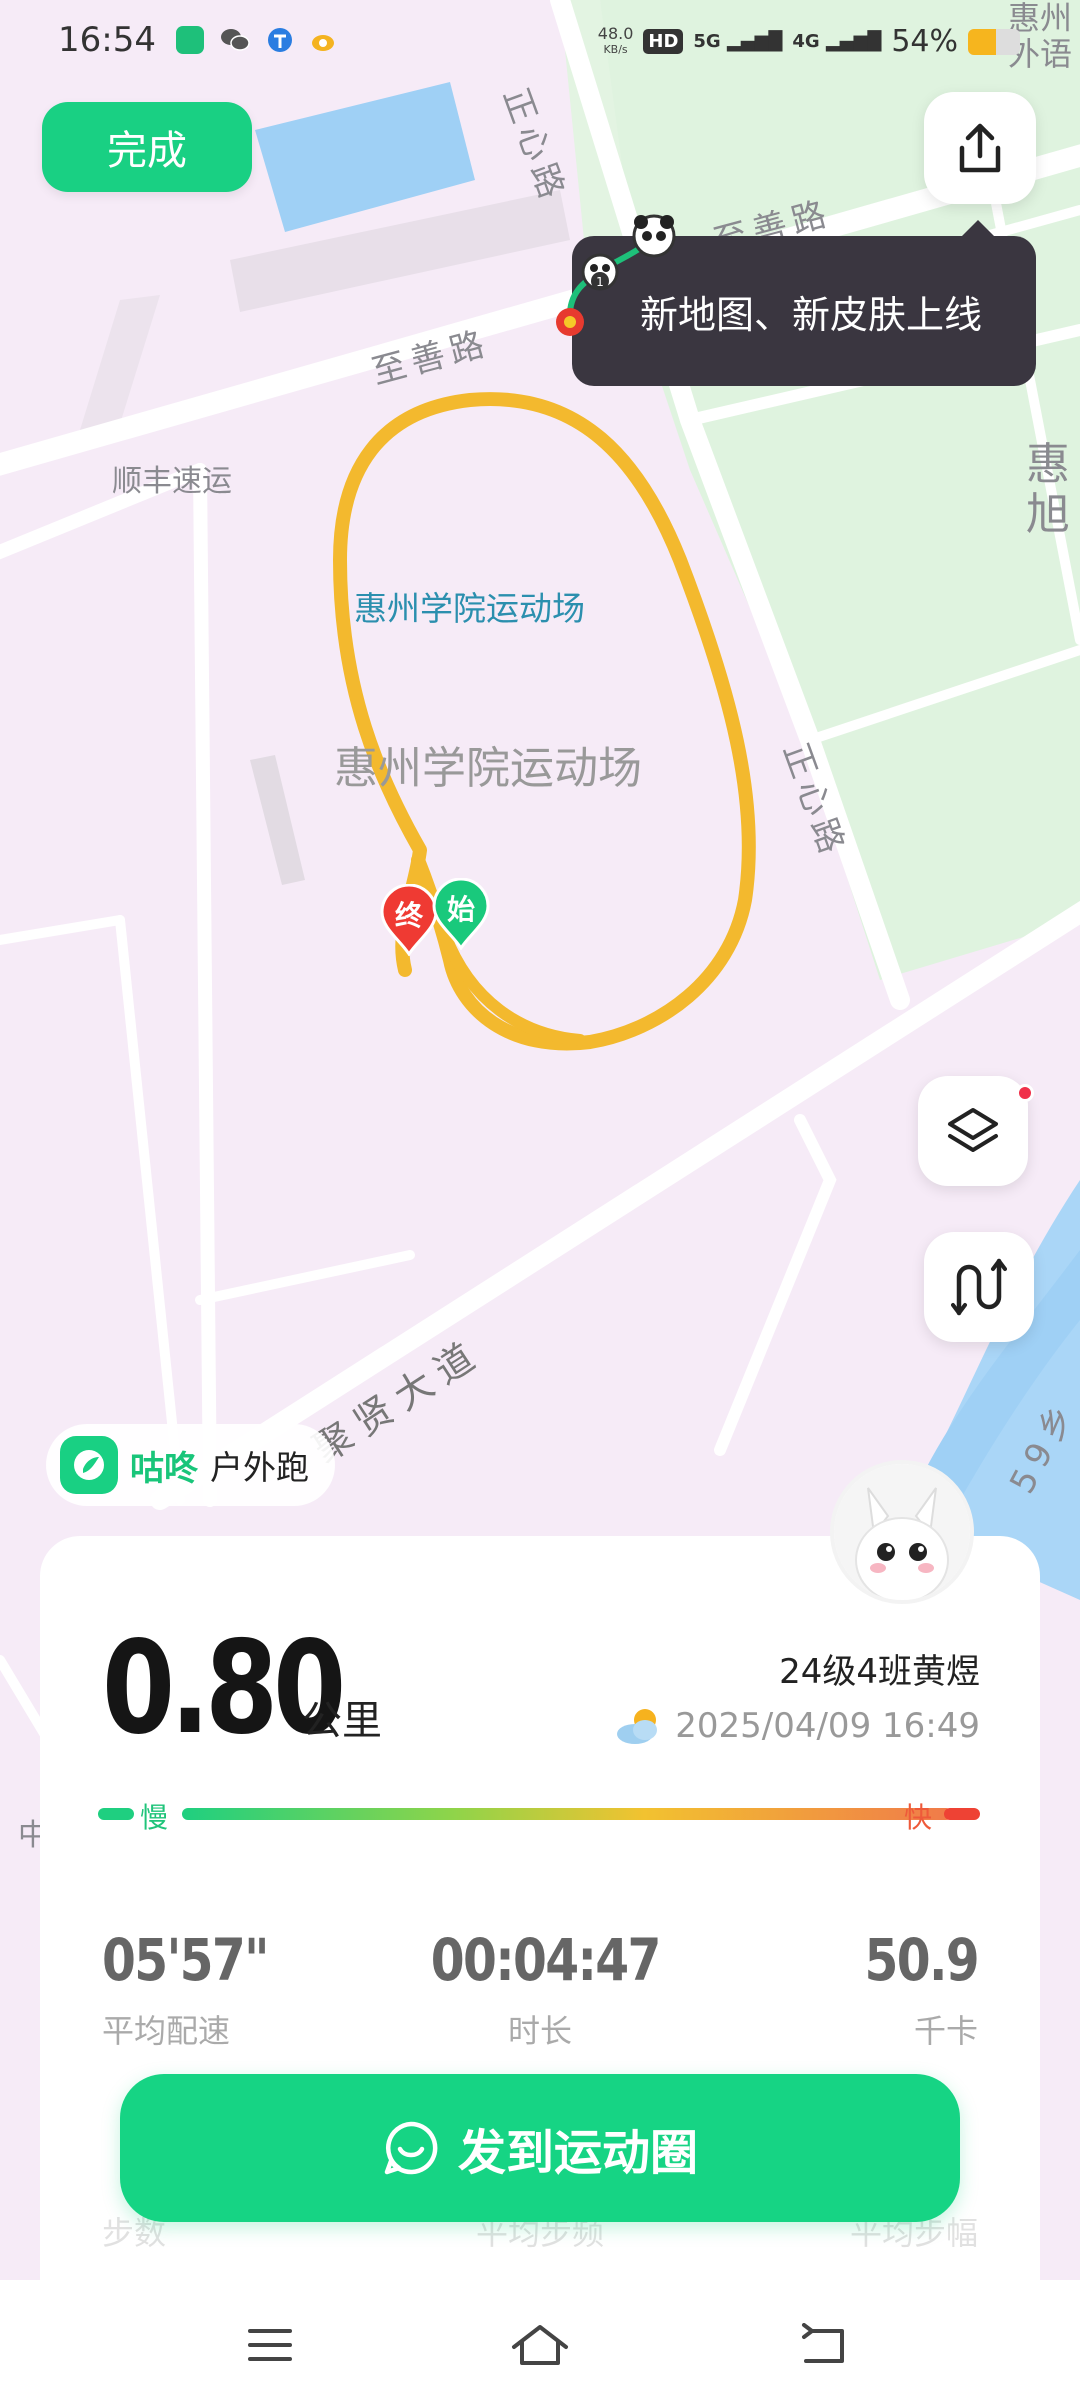 This screenshot has width=1080, height=2408. Describe the element at coordinates (577, 2153) in the screenshot. I see `post-button-label: 发到运动圈` at that location.